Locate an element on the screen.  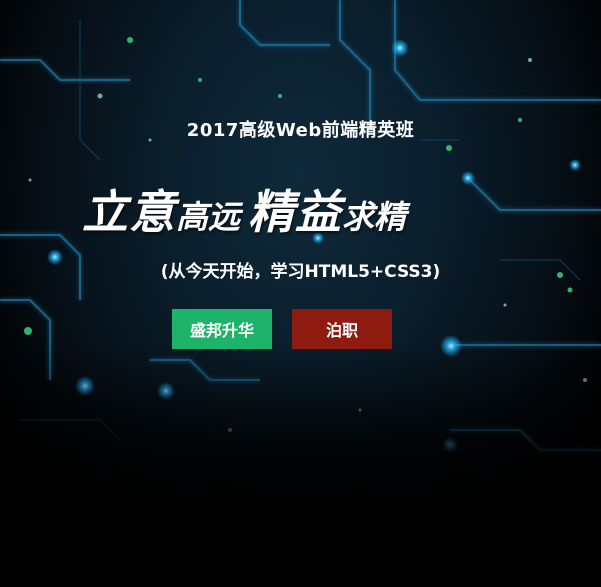
headline-part-3: 精益 is located at coordinates (295, 212).